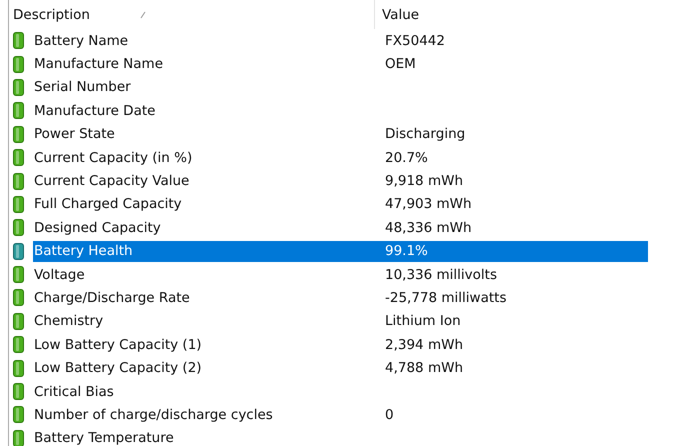  What do you see at coordinates (340, 391) in the screenshot?
I see `list-row: Critical Bias` at bounding box center [340, 391].